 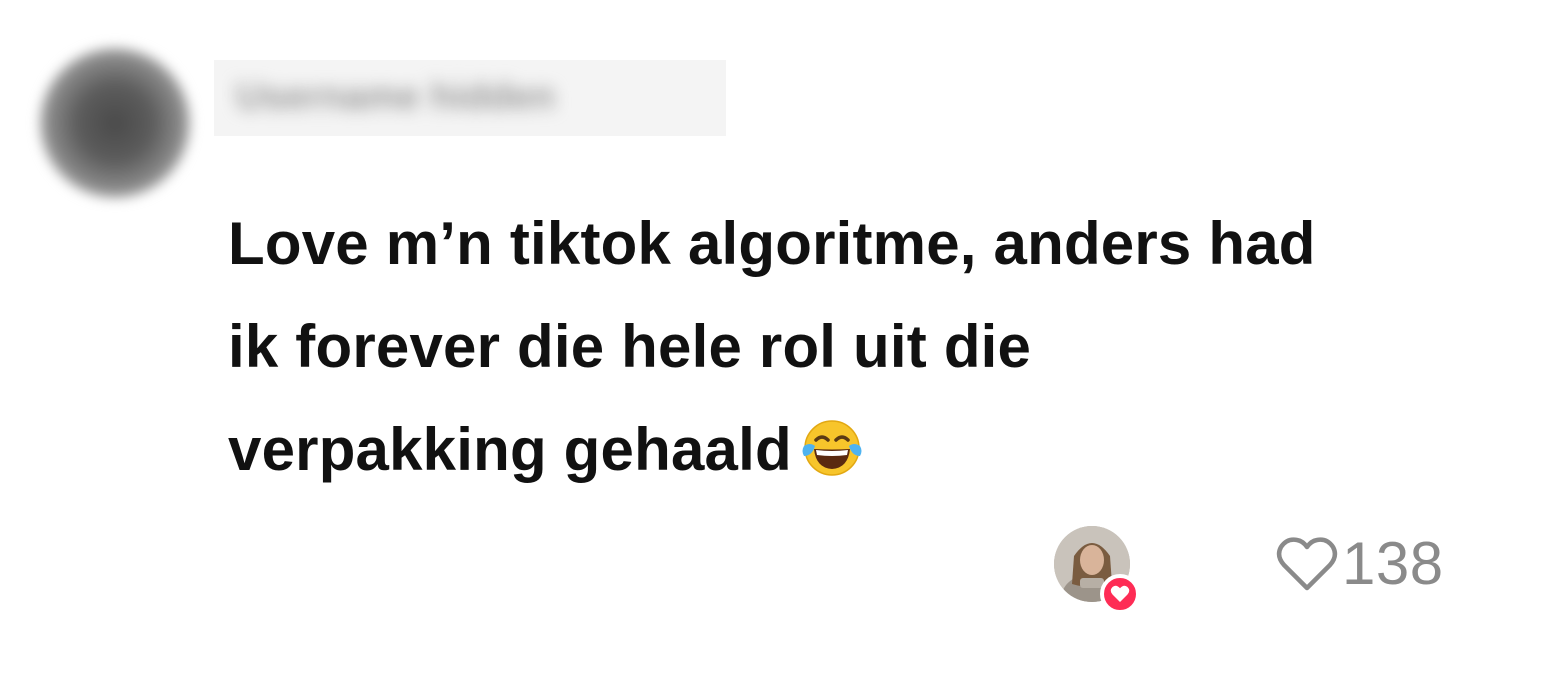 I want to click on comment-line-3: verpakking gehaald, so click(x=510, y=449).